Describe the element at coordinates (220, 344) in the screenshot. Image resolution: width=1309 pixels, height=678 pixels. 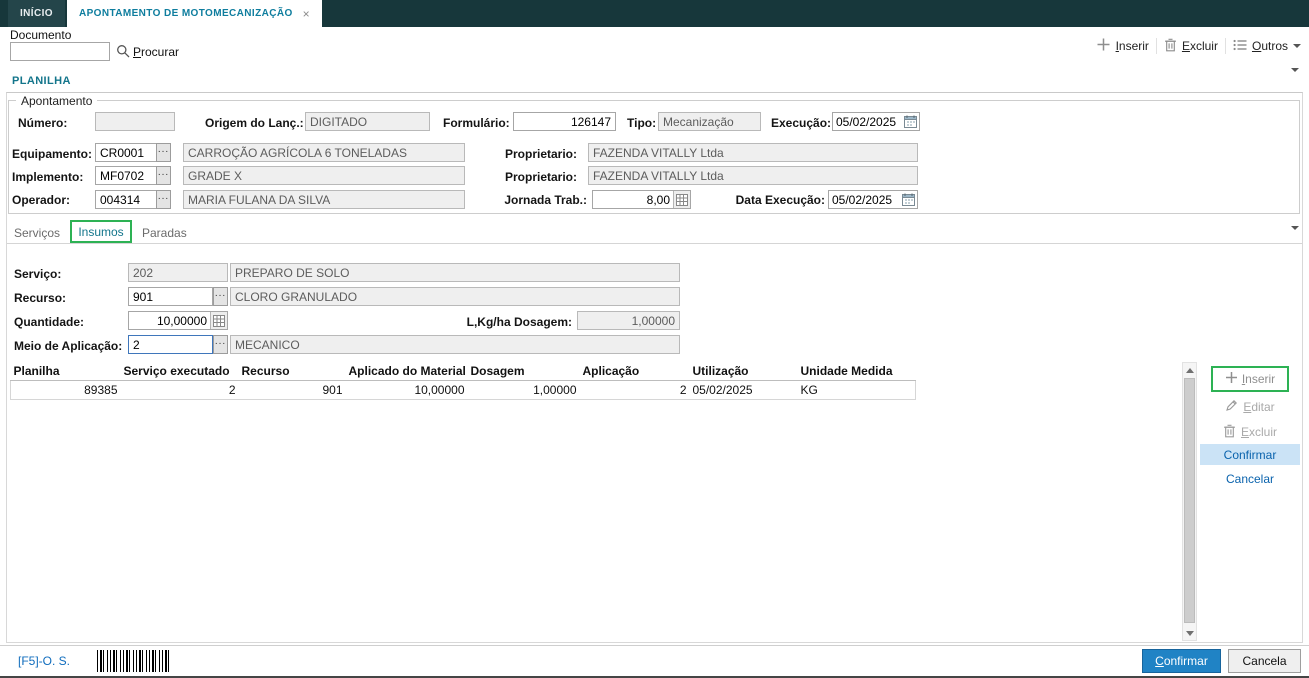
I see `meio-aplicacao-lookup-button` at that location.